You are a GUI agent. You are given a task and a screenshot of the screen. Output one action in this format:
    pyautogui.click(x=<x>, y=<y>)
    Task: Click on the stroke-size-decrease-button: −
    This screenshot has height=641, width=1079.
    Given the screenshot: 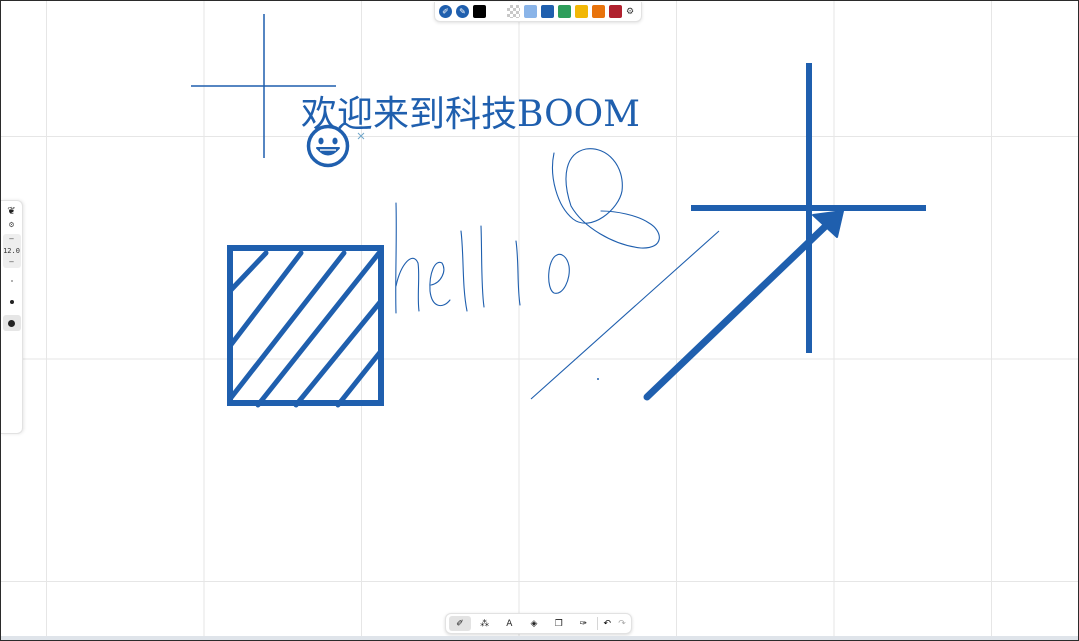 What is the action you would take?
    pyautogui.click(x=12, y=239)
    